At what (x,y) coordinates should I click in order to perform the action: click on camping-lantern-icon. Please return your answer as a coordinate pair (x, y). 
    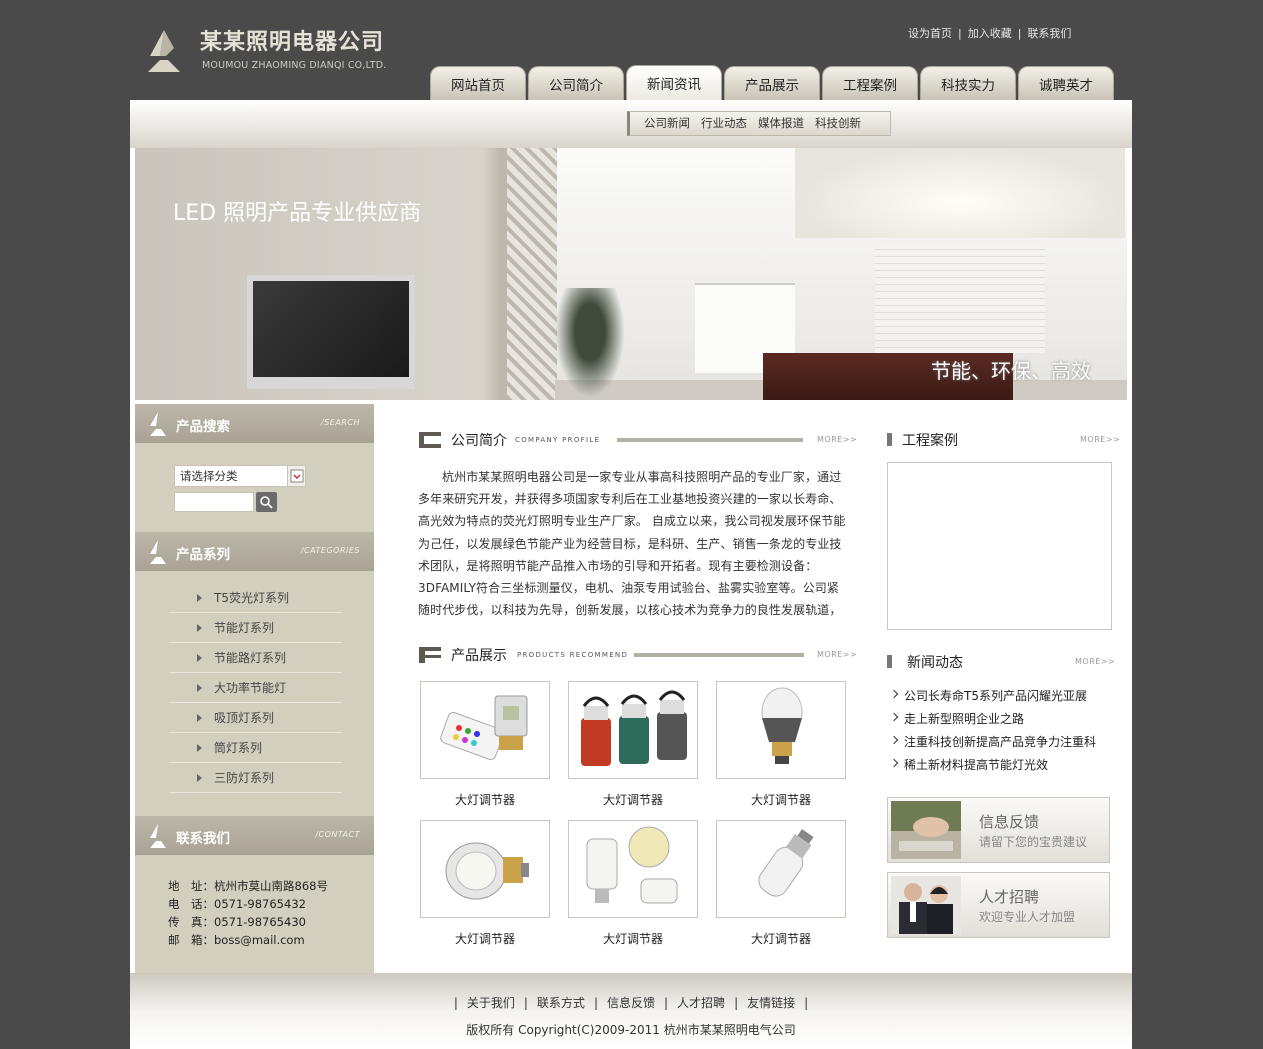
    Looking at the image, I should click on (634, 728).